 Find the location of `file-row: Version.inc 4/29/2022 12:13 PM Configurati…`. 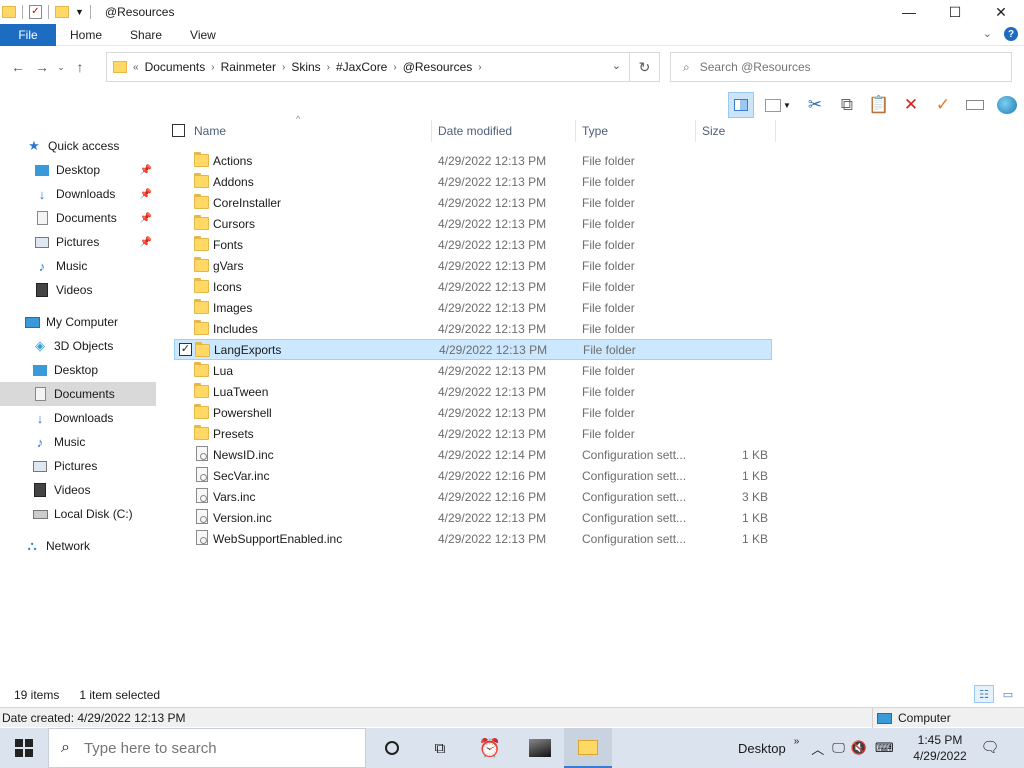

file-row: Version.inc 4/29/2022 12:13 PM Configurati… is located at coordinates (473, 517).